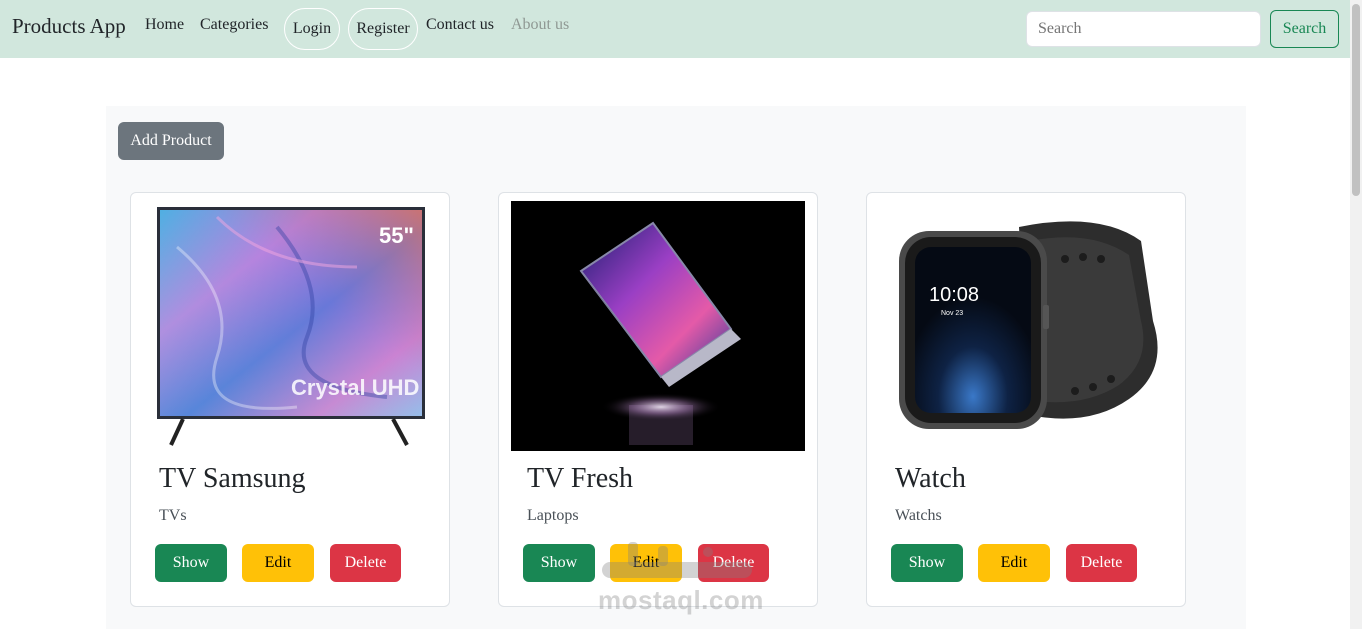 The width and height of the screenshot is (1362, 629). I want to click on product-title: TV Samsung, so click(232, 478).